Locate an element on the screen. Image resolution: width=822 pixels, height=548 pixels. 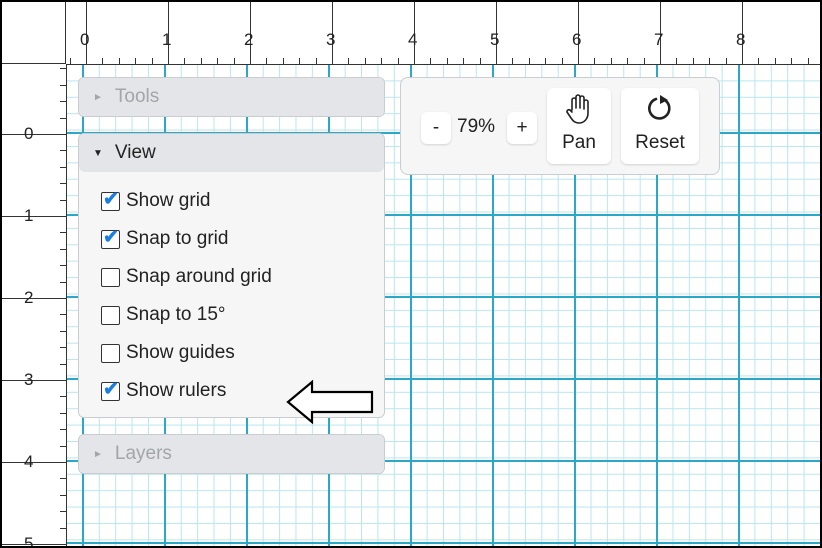
view-option-label: Snap to 15° is located at coordinates (176, 314).